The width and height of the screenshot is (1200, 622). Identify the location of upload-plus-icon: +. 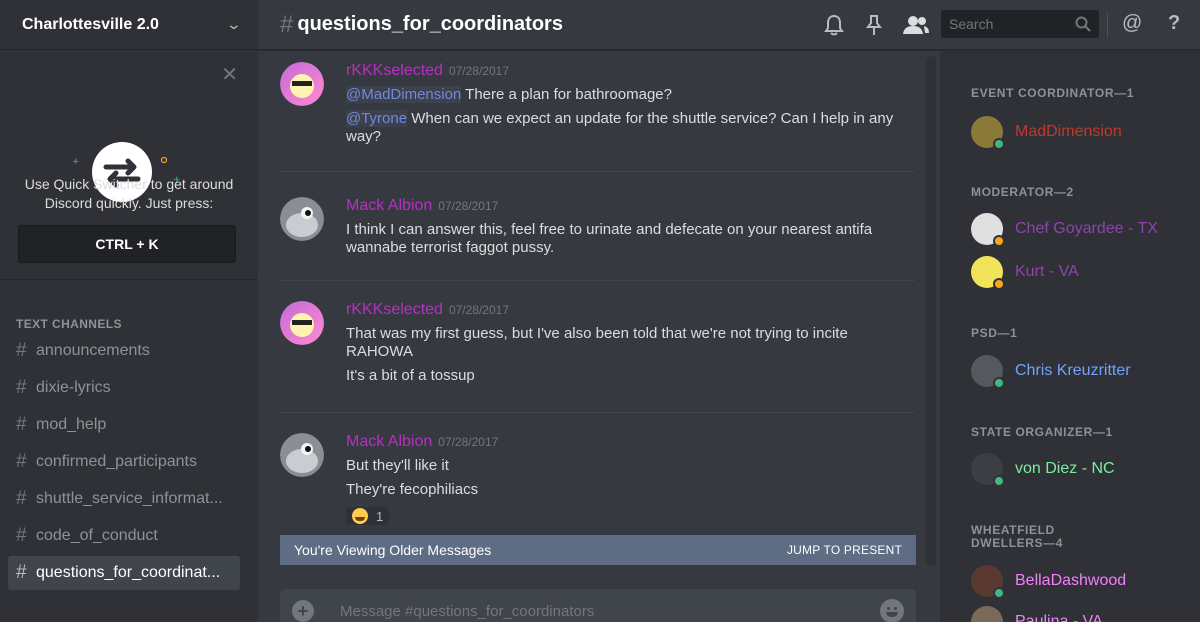
(303, 611).